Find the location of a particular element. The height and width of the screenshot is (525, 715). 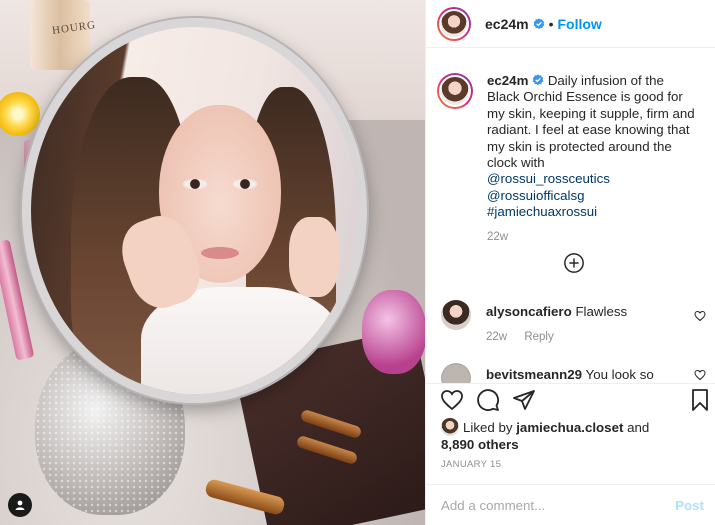

comment-text: bevitsmeann29 You look so is located at coordinates (570, 374).